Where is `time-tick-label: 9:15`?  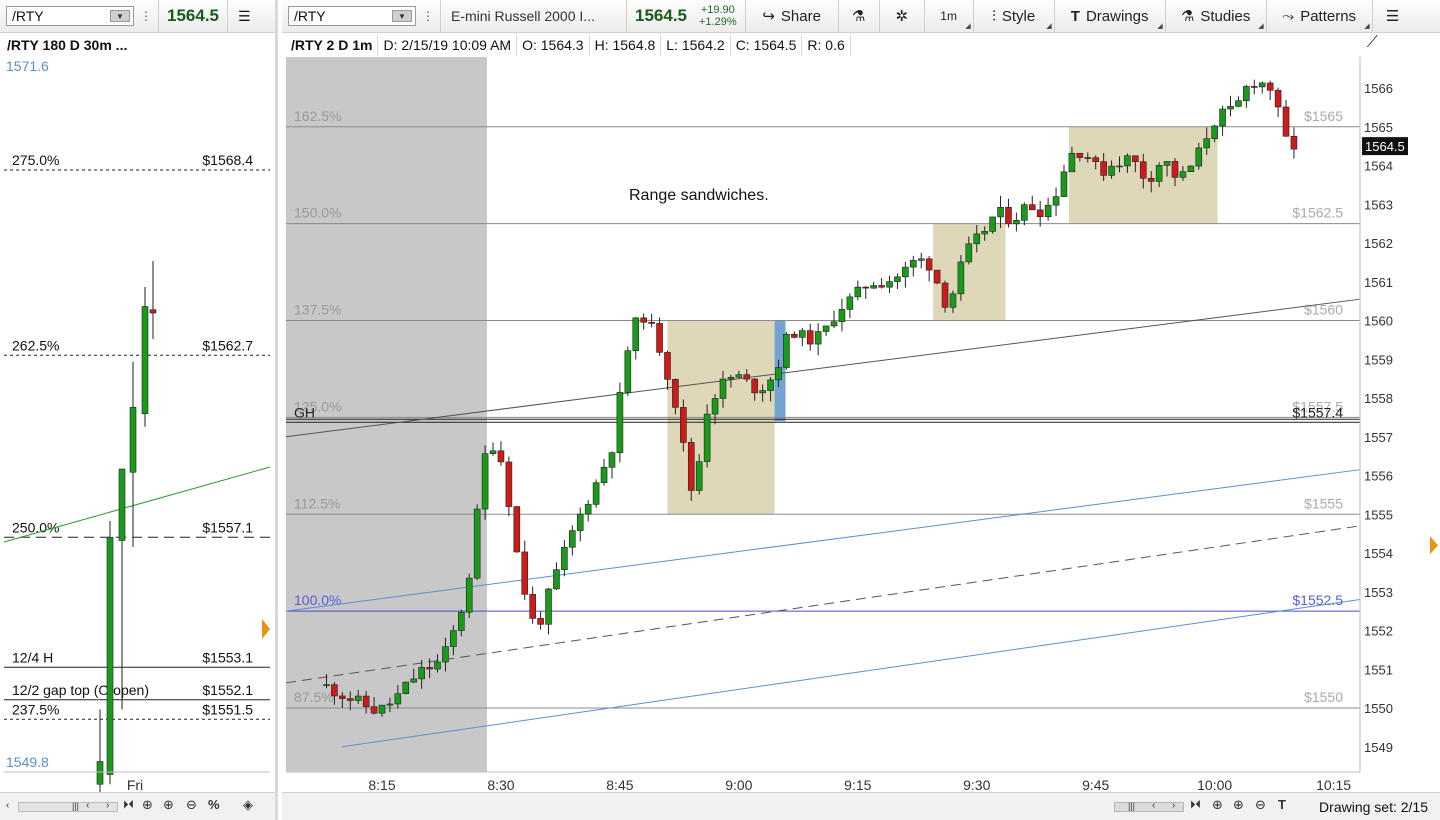
time-tick-label: 9:15 is located at coordinates (857, 784).